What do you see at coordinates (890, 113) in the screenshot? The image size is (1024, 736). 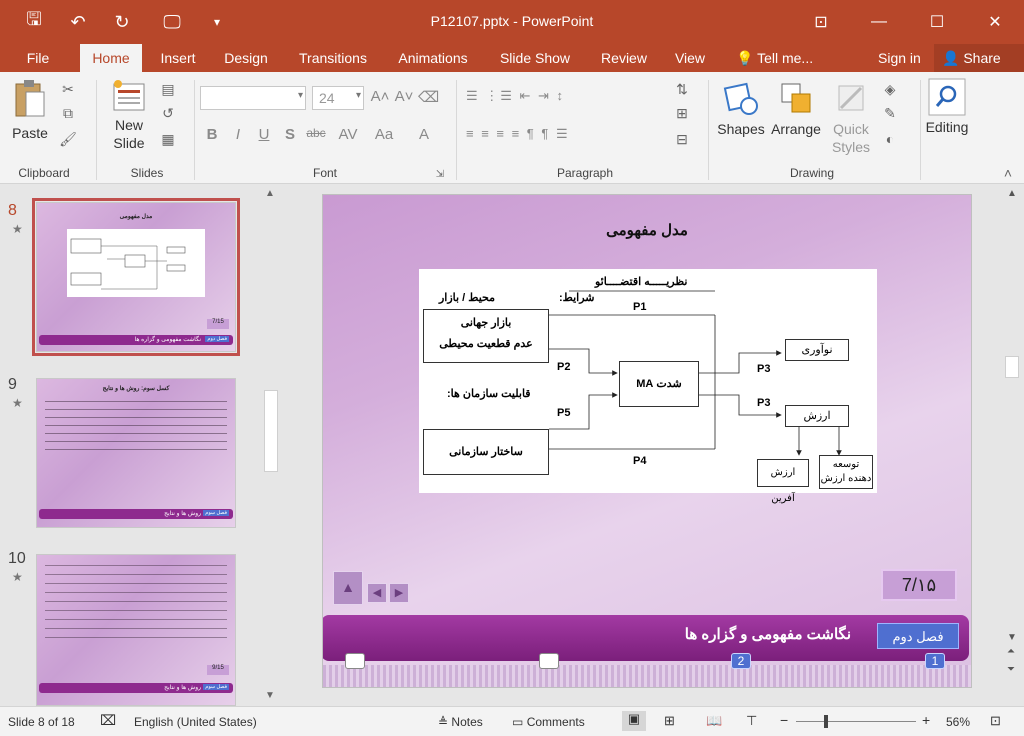 I see `shape-outline-icon: ✎` at bounding box center [890, 113].